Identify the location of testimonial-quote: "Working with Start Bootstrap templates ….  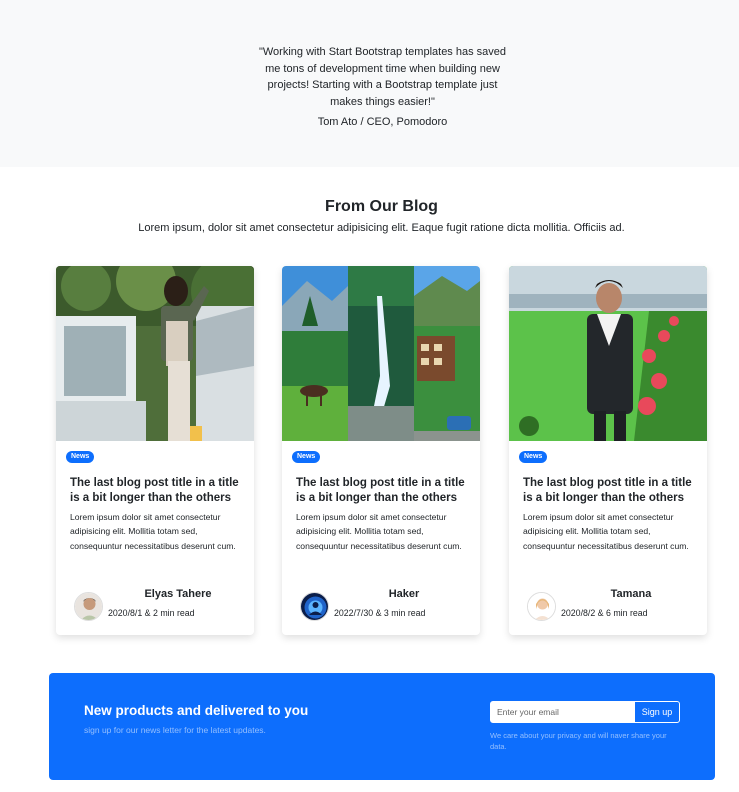
(382, 77).